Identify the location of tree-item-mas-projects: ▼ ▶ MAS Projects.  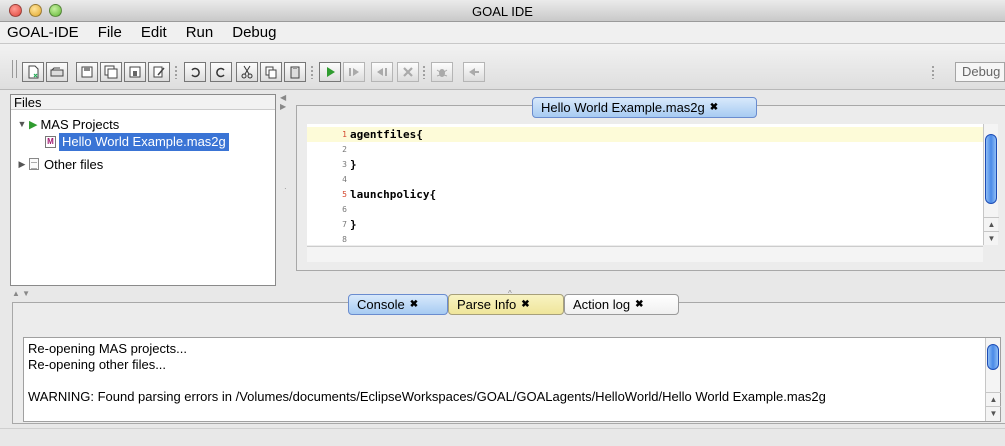
(67, 124).